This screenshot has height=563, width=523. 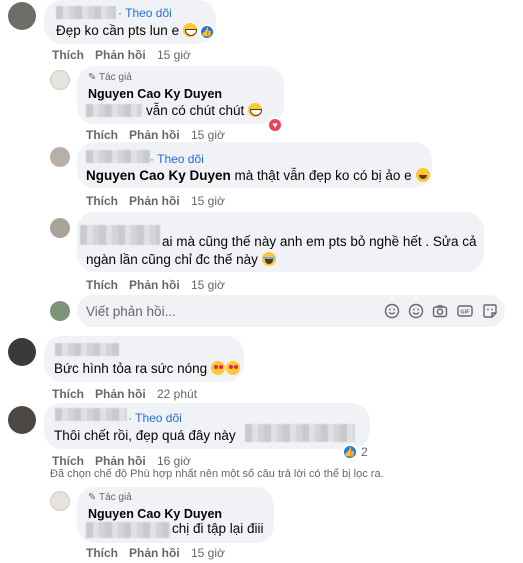 What do you see at coordinates (127, 30) in the screenshot?
I see `comment-text: Đẹp ko cần pts lun e` at bounding box center [127, 30].